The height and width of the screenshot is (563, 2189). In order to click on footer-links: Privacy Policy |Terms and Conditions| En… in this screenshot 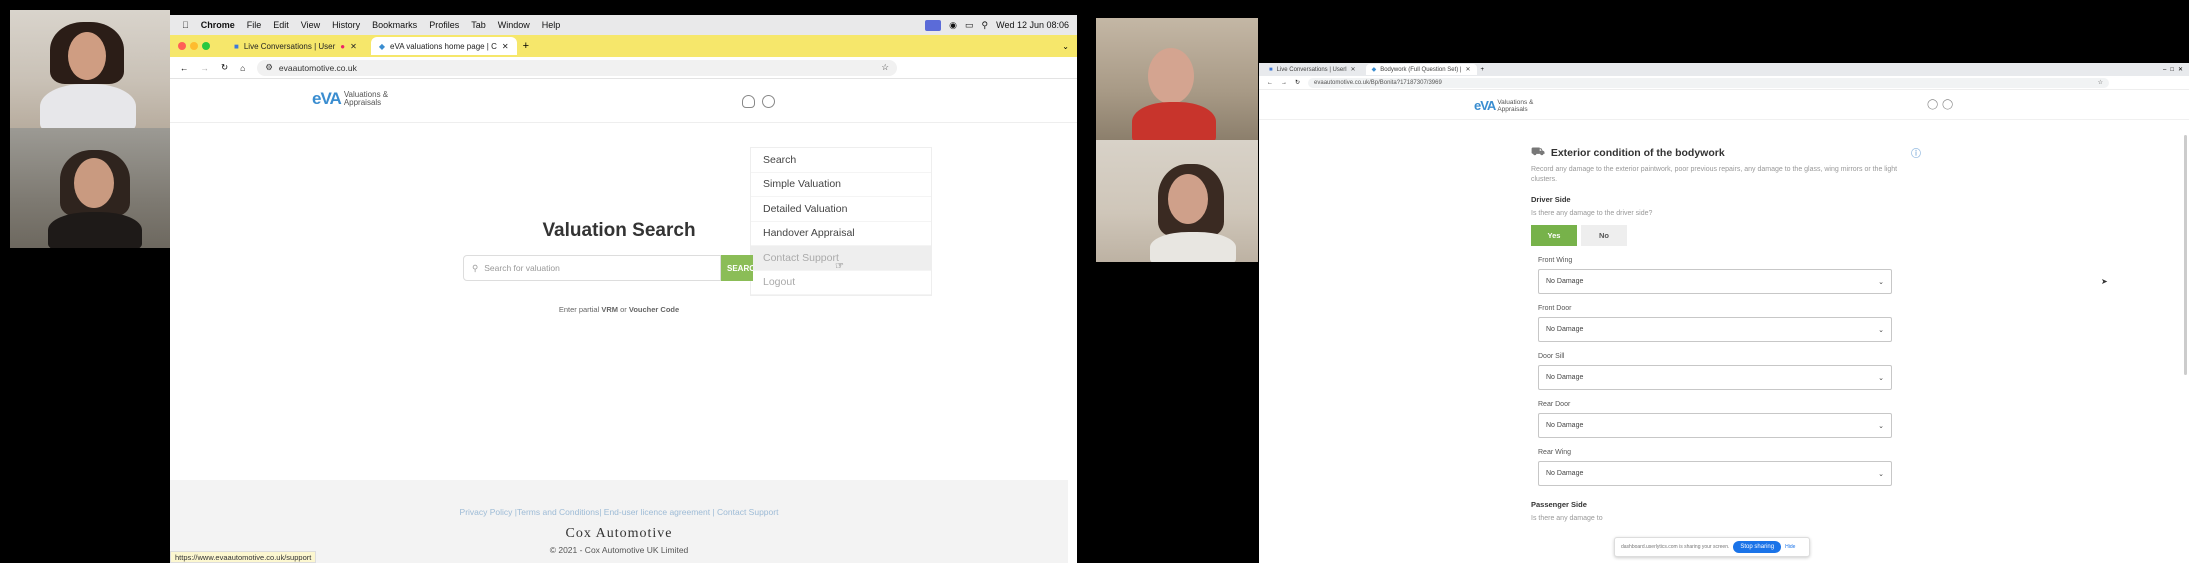, I will do `click(619, 512)`.